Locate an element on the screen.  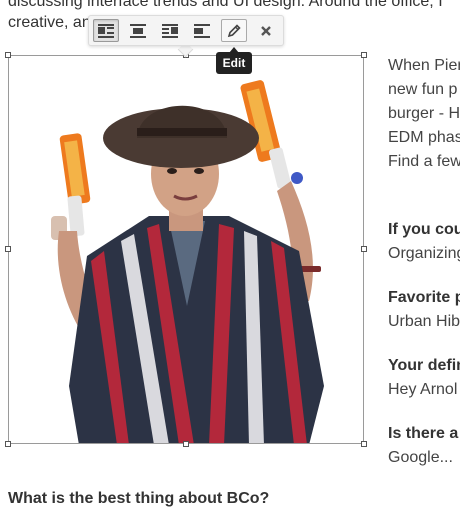
article-text-line: When Pier is located at coordinates (424, 65).